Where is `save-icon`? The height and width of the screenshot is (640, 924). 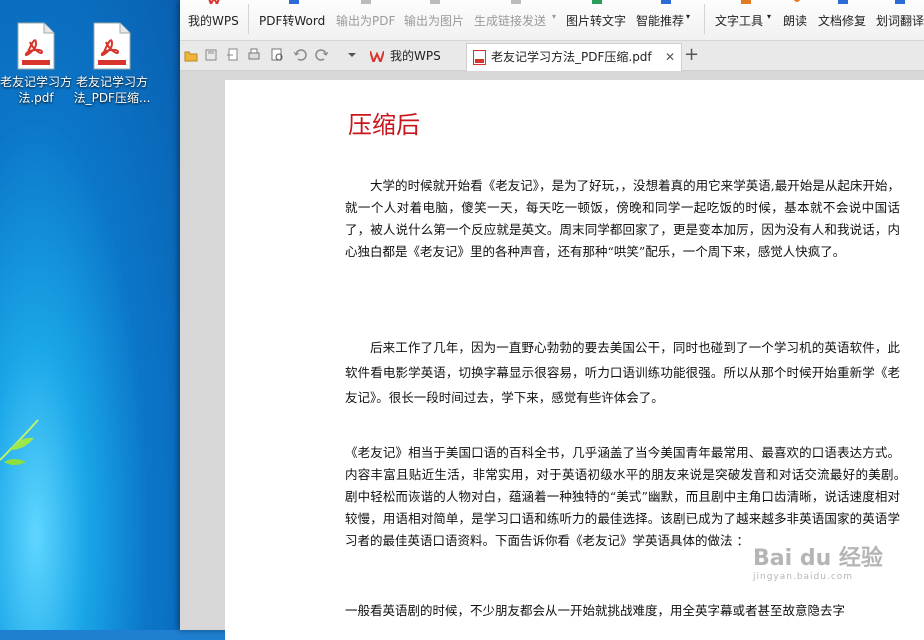 save-icon is located at coordinates (211, 55).